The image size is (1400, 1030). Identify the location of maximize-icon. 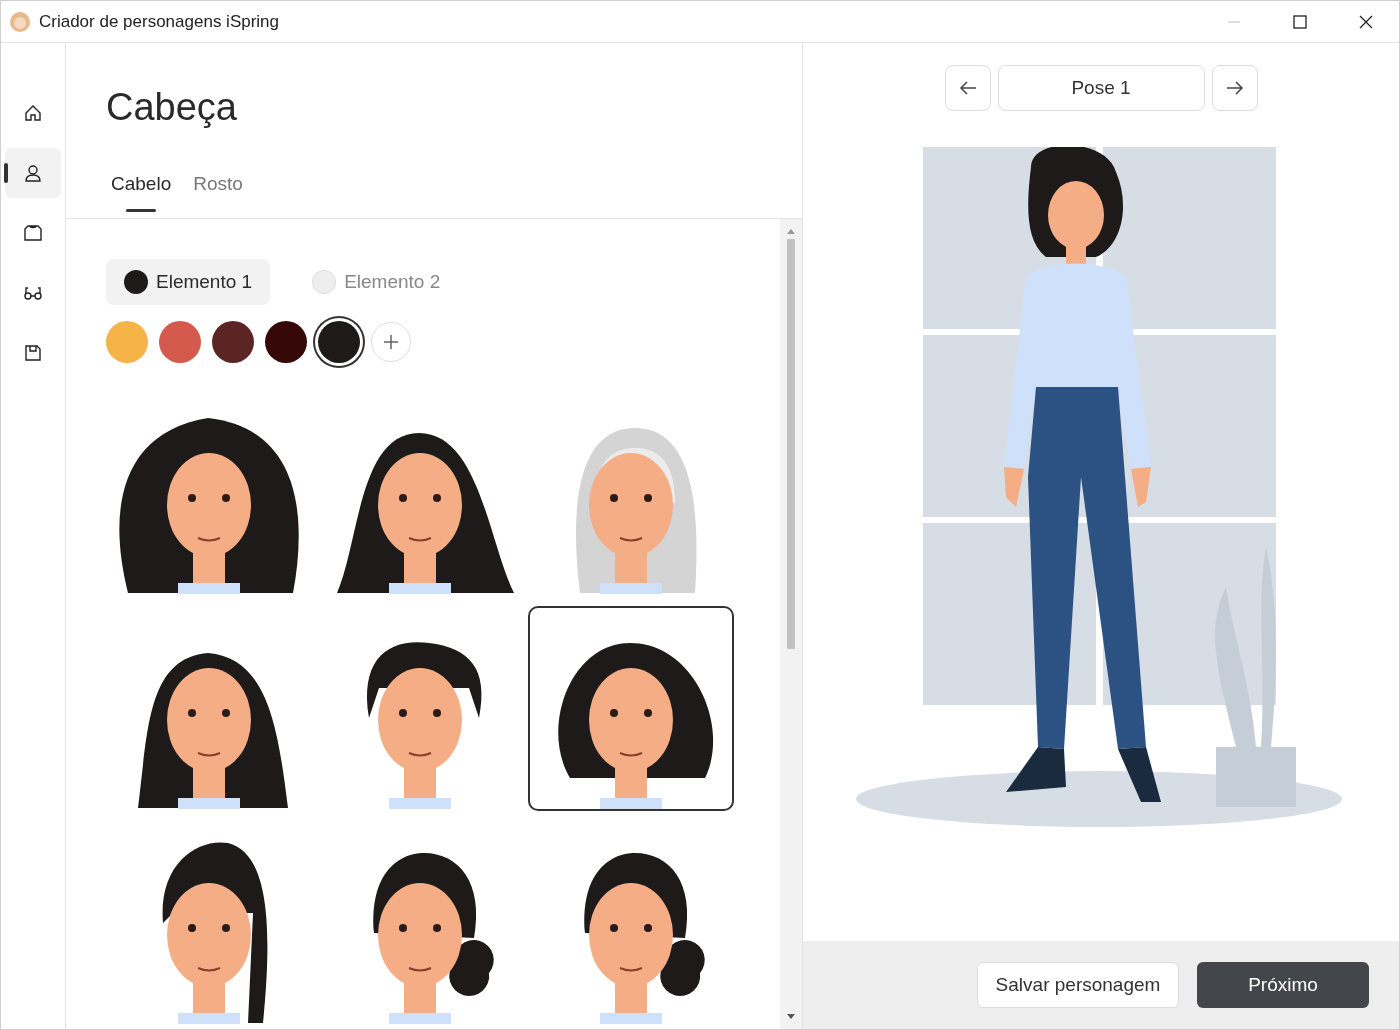
(1300, 21).